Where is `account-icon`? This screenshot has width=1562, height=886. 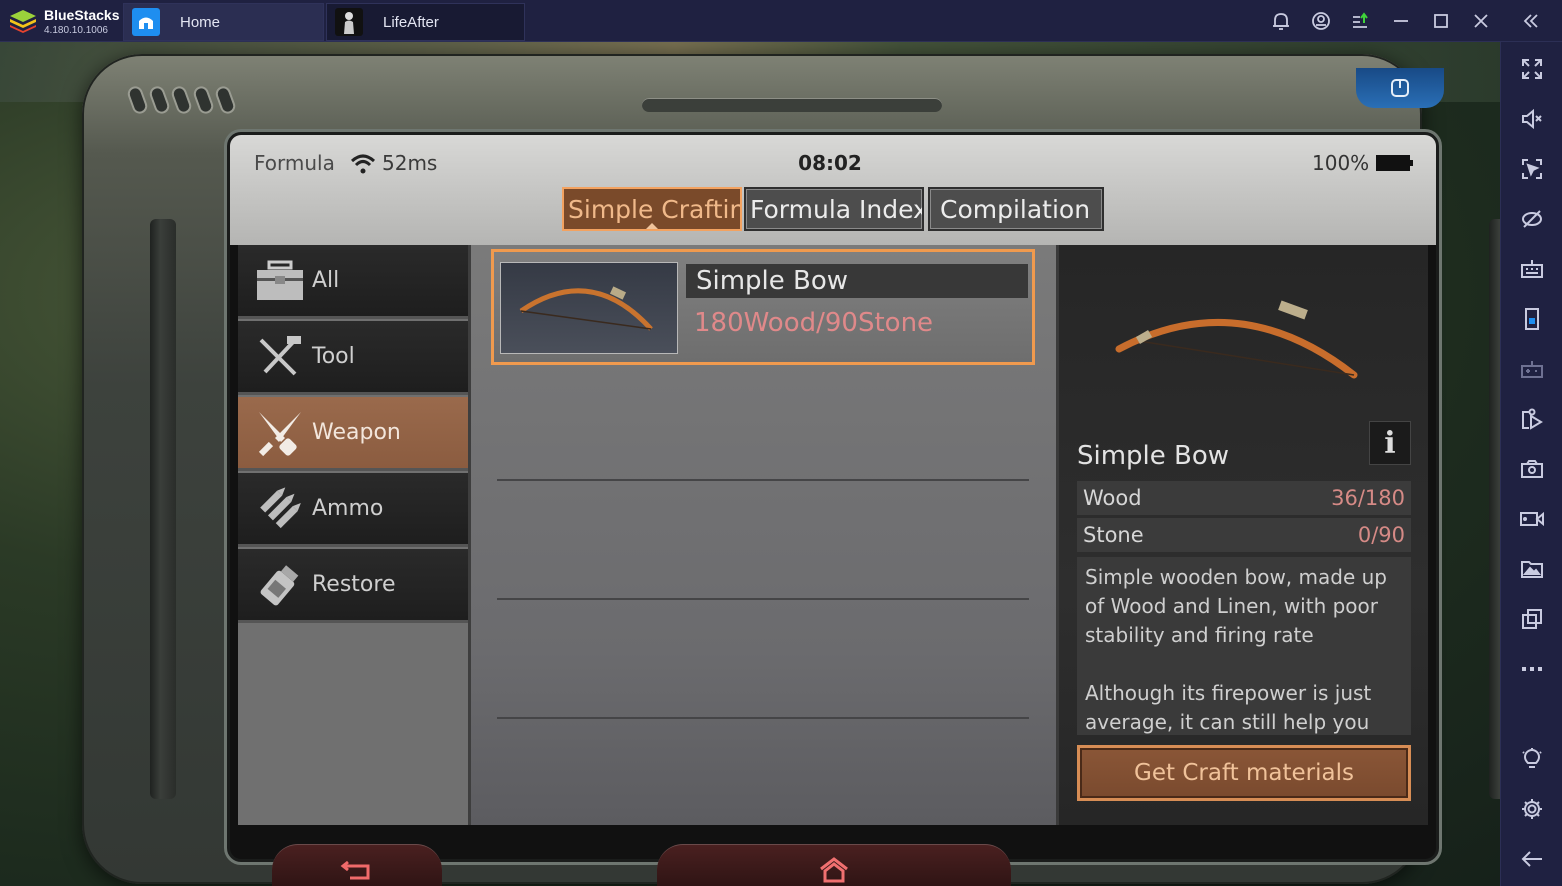
account-icon is located at coordinates (1321, 21).